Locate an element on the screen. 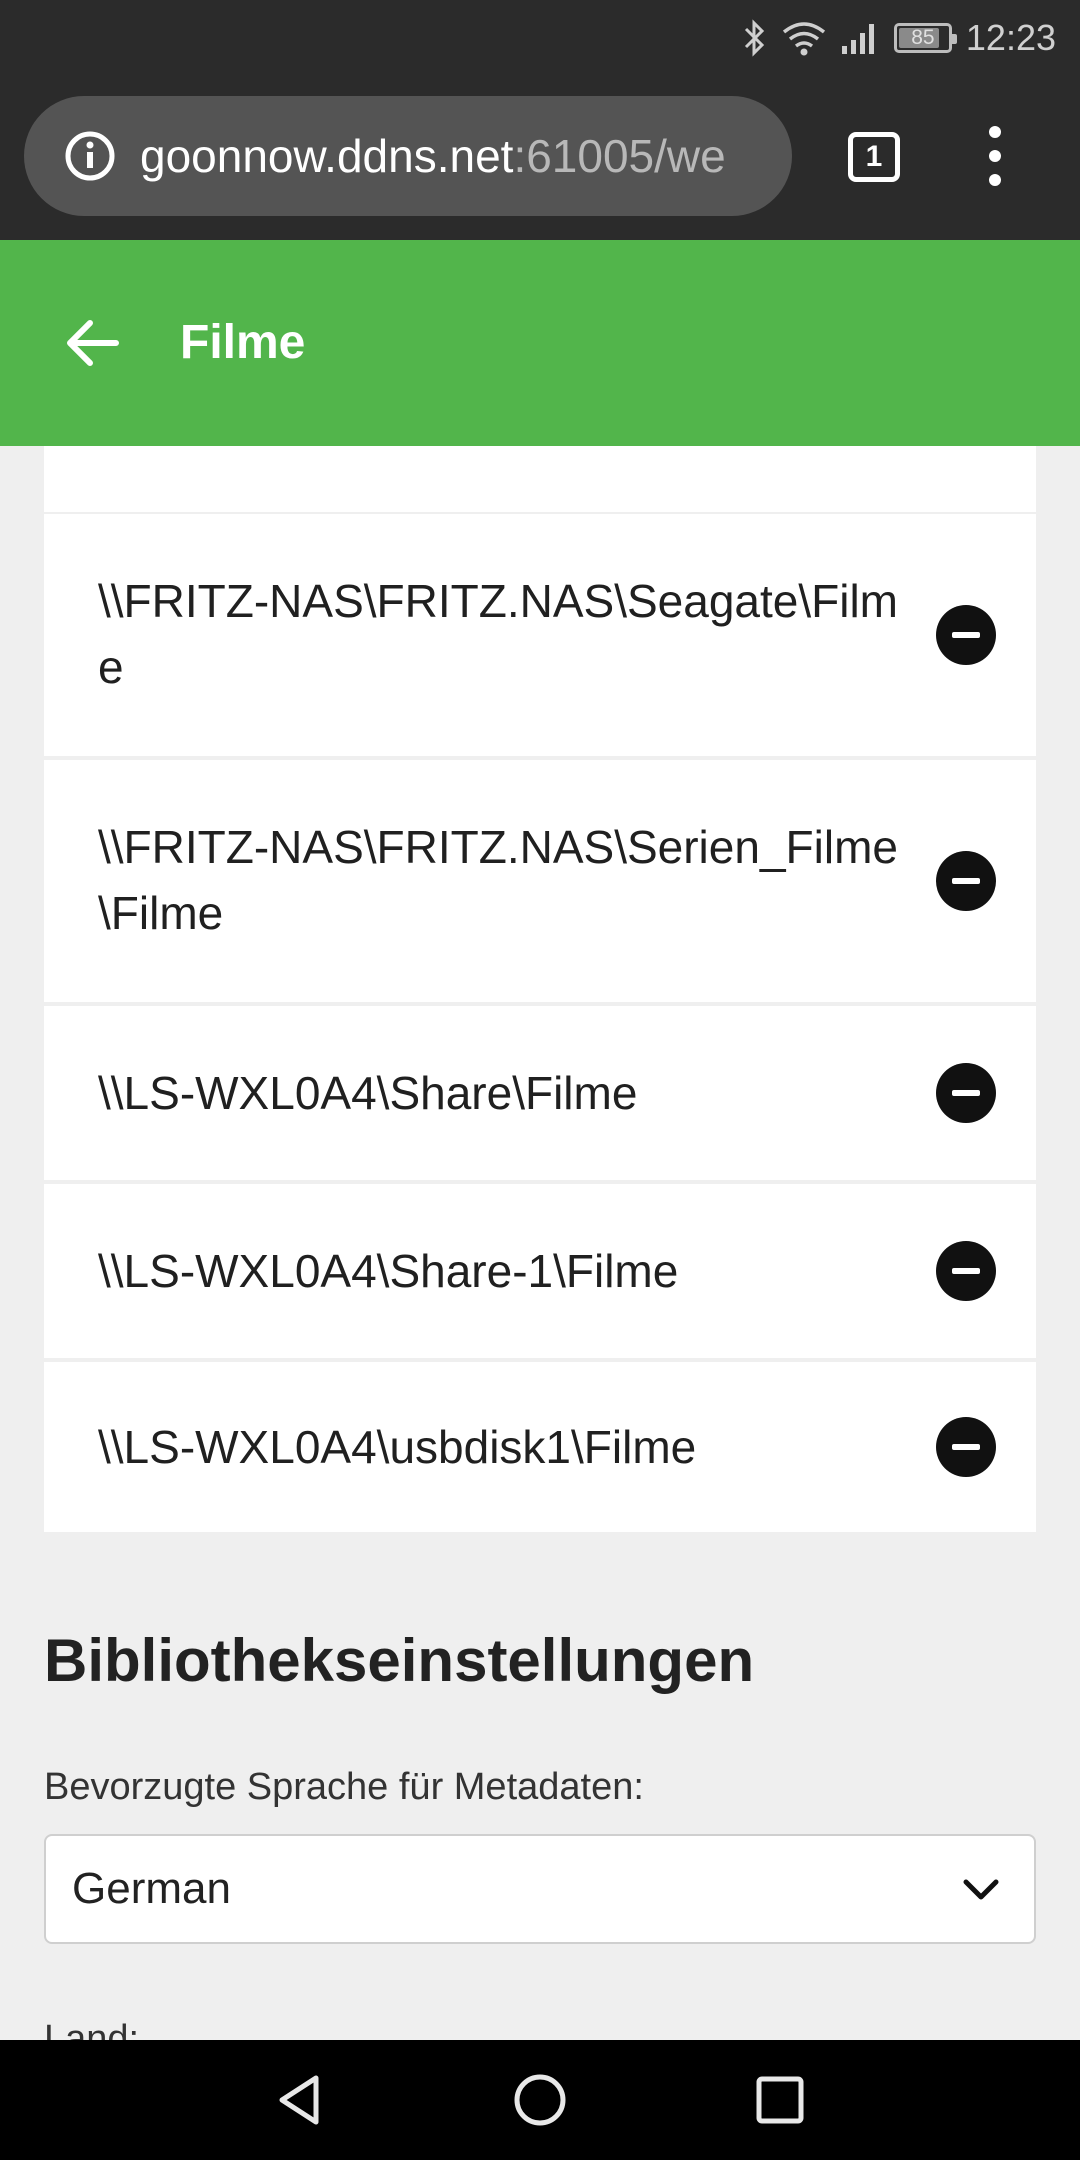  select-value: German is located at coordinates (151, 1888).